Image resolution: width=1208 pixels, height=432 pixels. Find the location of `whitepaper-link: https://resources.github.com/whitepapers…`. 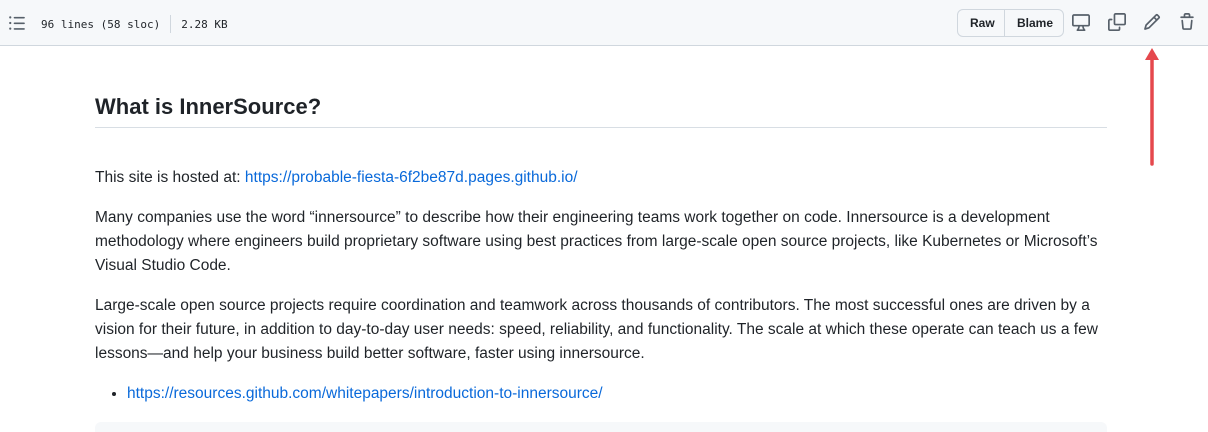

whitepaper-link: https://resources.github.com/whitepapers… is located at coordinates (365, 393).